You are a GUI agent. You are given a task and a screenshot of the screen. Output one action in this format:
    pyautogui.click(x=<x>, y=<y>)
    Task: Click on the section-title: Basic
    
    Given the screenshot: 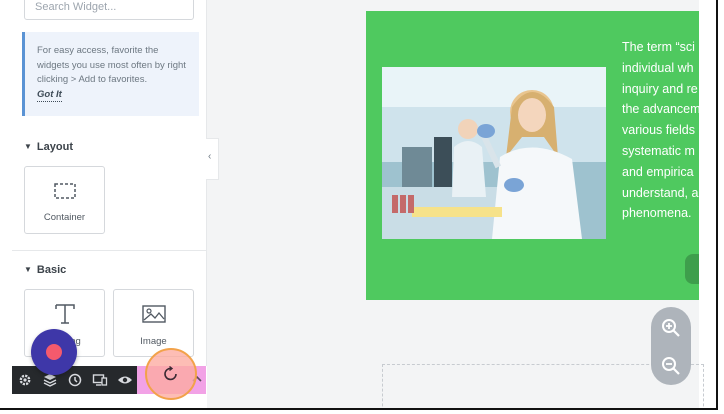 What is the action you would take?
    pyautogui.click(x=51, y=270)
    